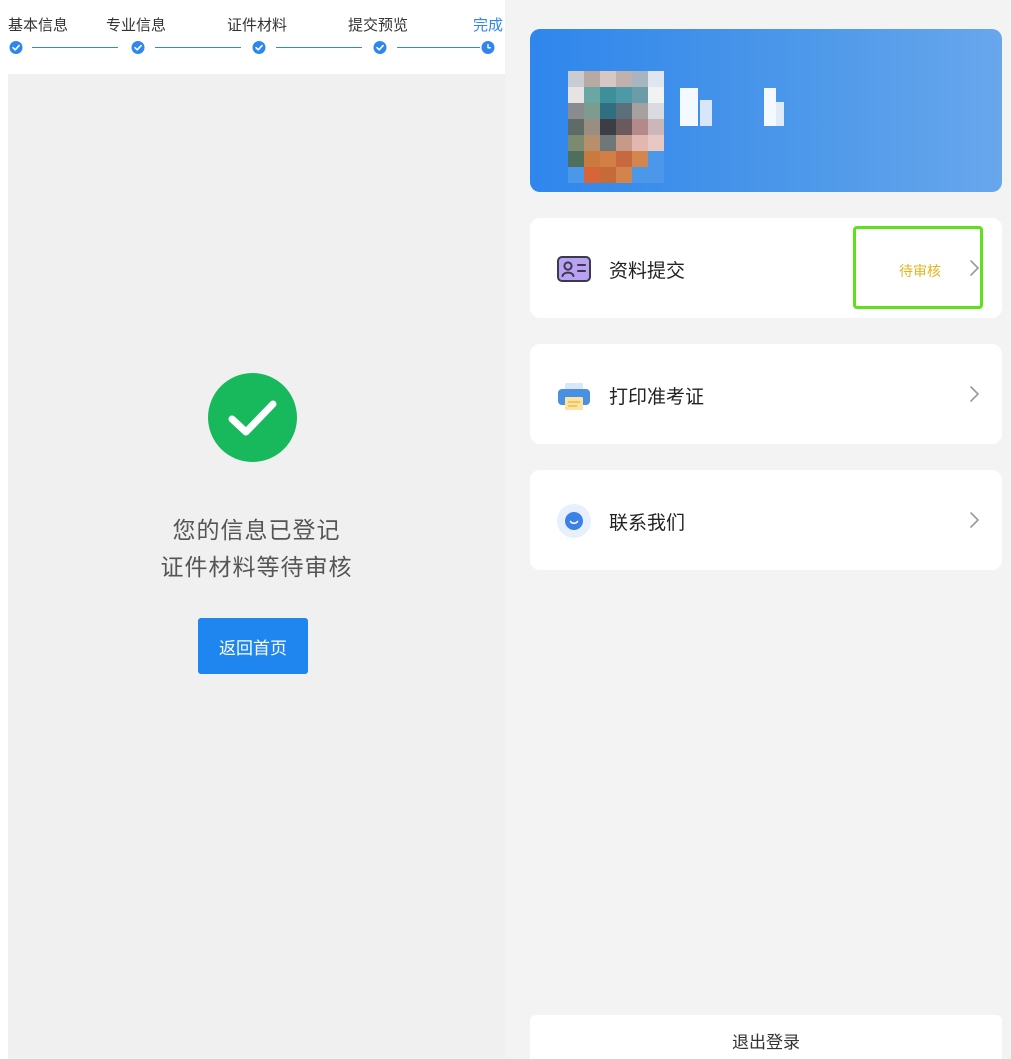  I want to click on blurred-avatar-mosaic, so click(616, 127).